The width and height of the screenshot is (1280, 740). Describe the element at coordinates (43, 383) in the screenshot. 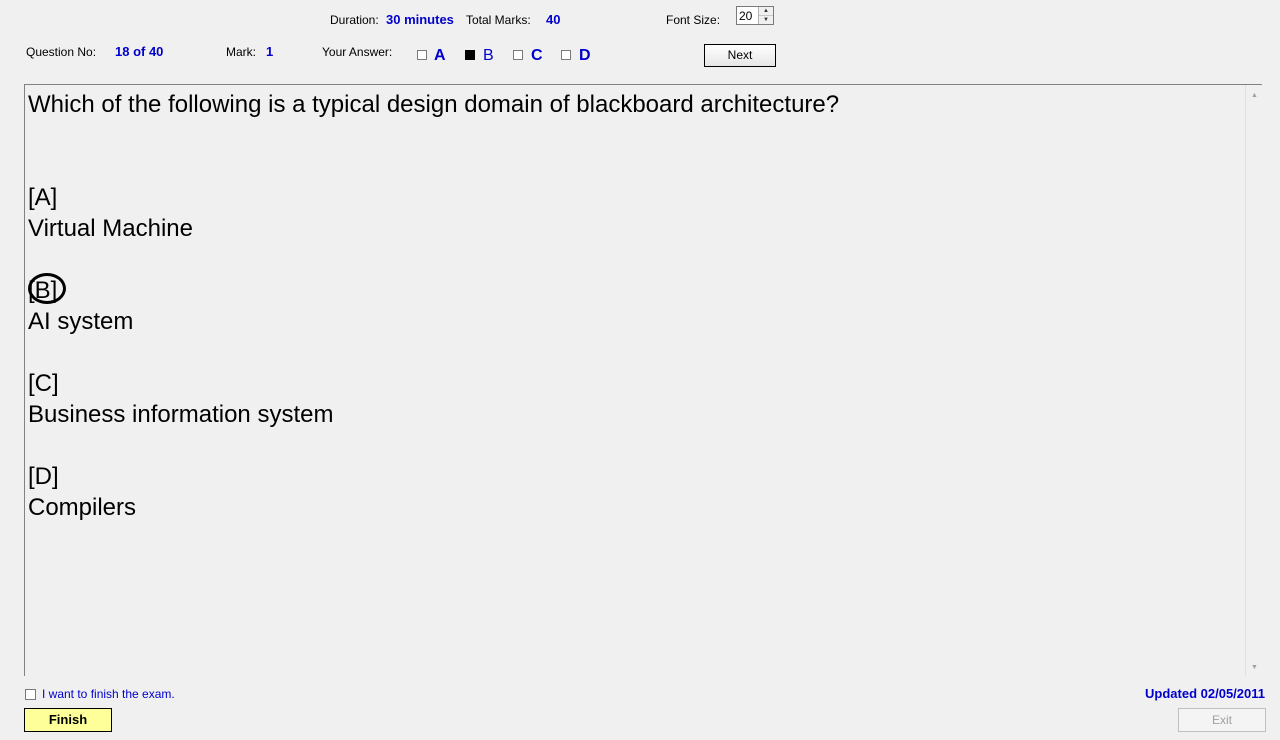

I see `option-c-tag: [C]` at that location.